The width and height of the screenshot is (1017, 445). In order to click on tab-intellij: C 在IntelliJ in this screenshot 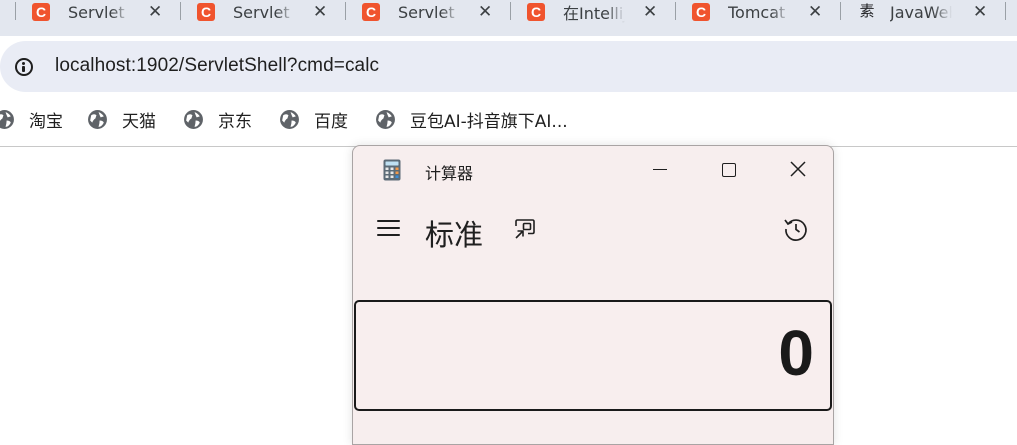, I will do `click(576, 12)`.